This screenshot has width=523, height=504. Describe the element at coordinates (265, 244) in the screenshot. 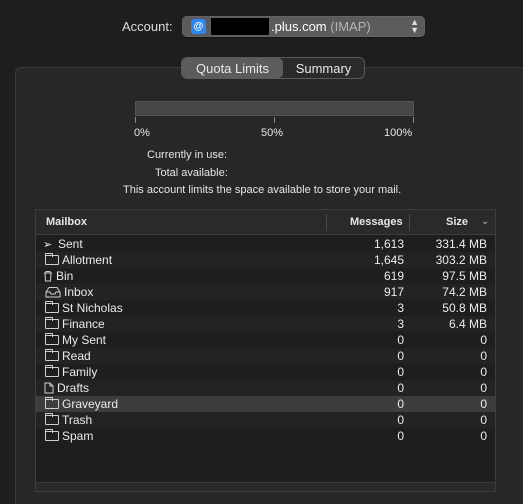

I see `table-row: ➢ Sent 1,613 331.4 MB` at that location.